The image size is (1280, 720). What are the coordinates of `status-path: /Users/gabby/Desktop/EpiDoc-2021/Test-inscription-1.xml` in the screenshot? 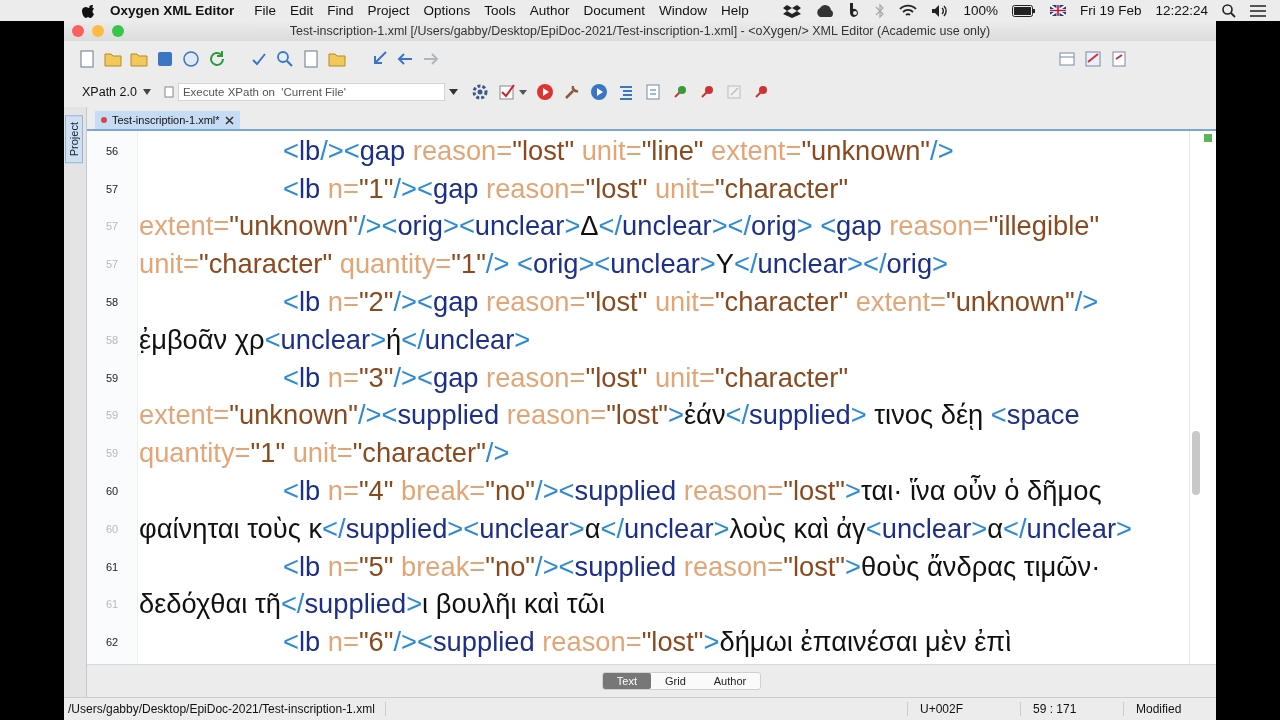 It's located at (227, 709).